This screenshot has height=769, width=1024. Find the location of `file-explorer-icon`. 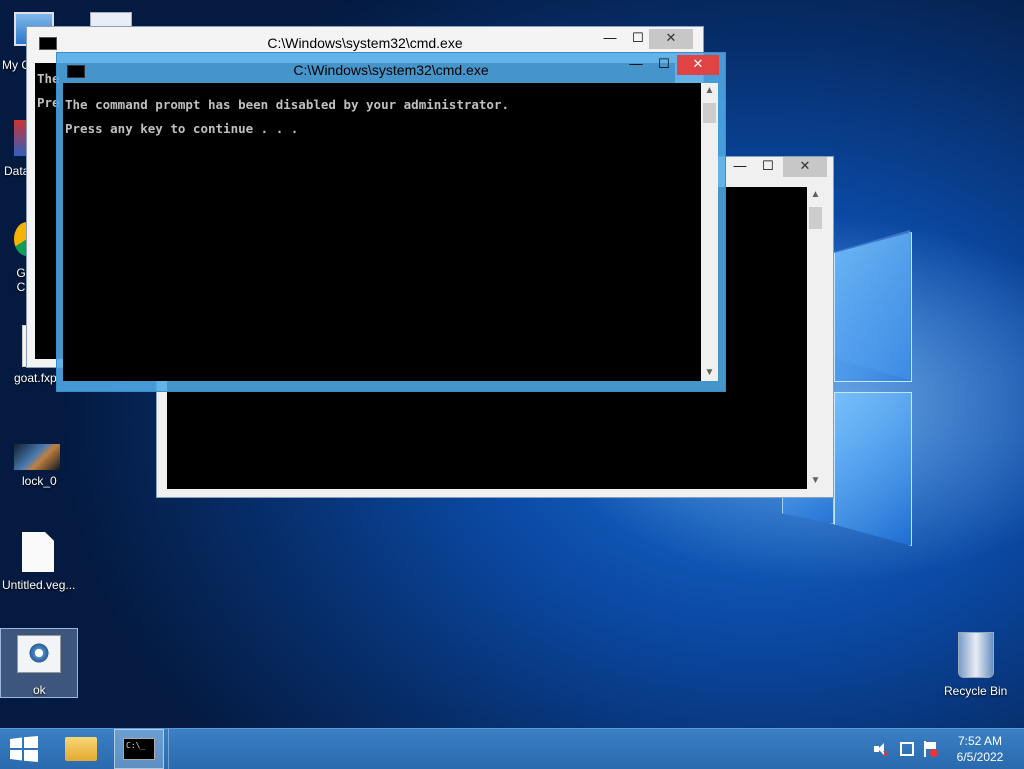

file-explorer-icon is located at coordinates (81, 749).